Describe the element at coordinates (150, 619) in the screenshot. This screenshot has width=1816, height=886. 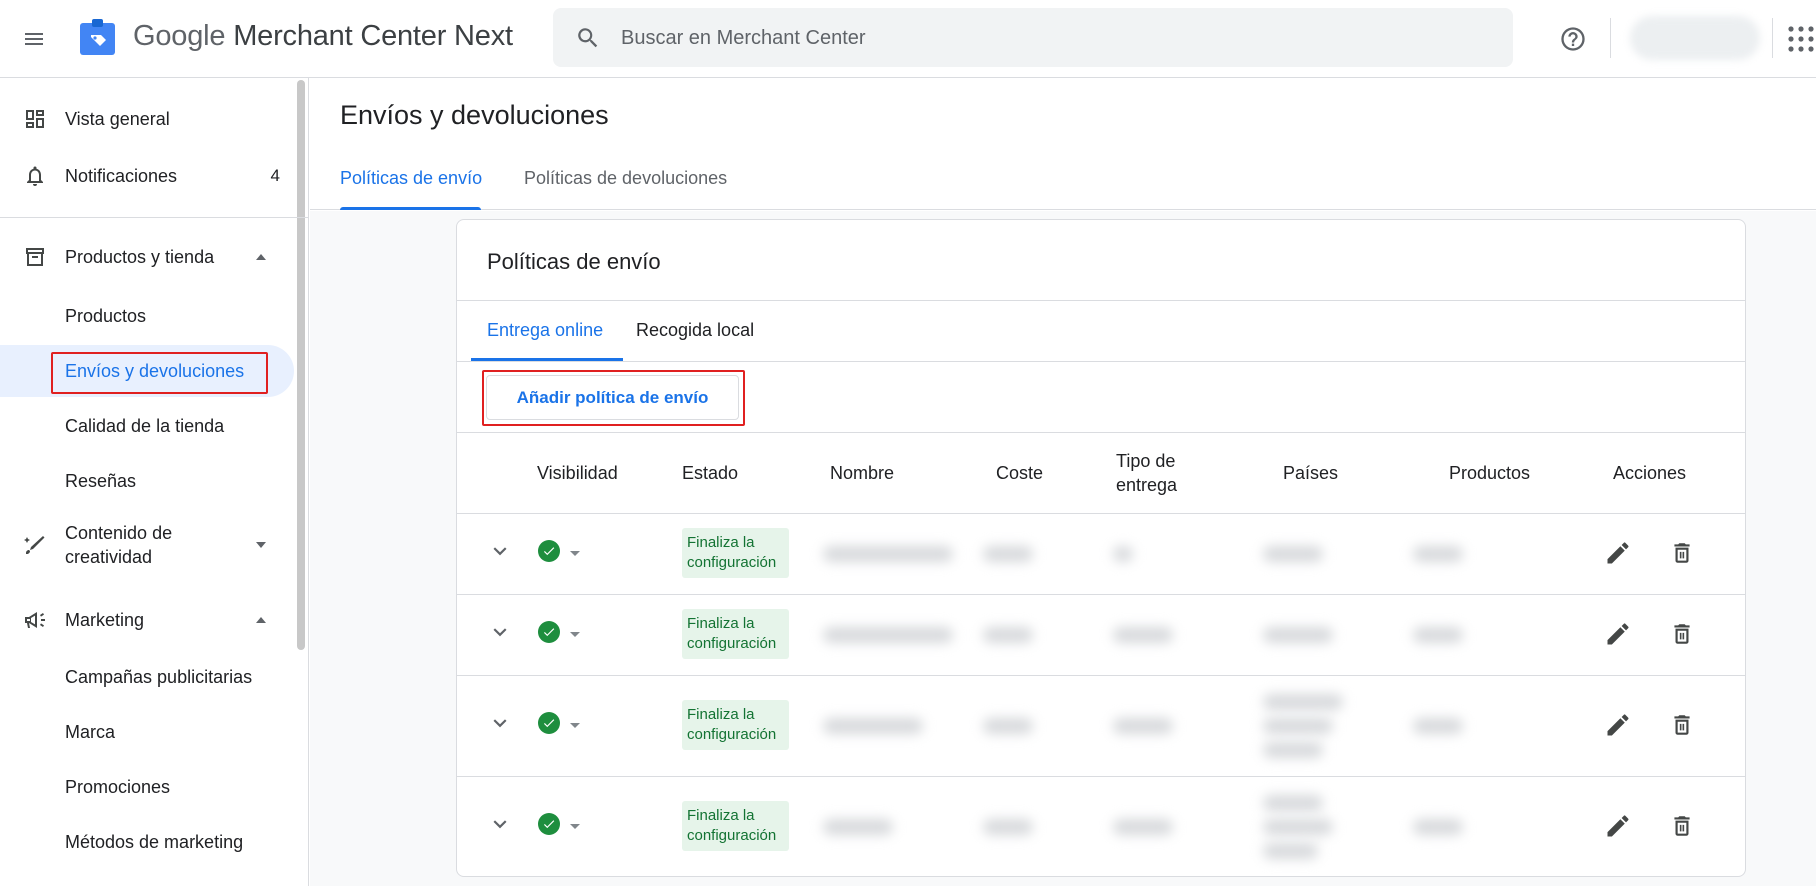
I see `sidebar-item-marketing: Marketing` at that location.